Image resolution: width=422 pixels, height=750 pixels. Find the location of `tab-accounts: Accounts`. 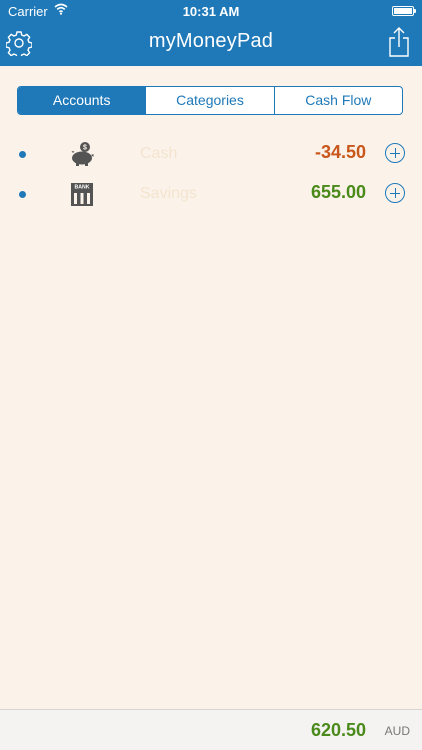

tab-accounts: Accounts is located at coordinates (82, 100).